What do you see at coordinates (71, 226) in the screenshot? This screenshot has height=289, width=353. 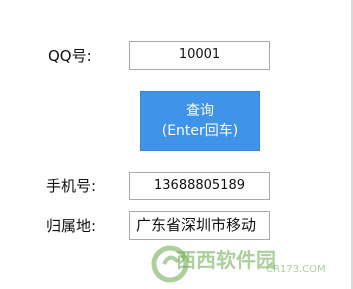 I see `location-label: 归属地:` at bounding box center [71, 226].